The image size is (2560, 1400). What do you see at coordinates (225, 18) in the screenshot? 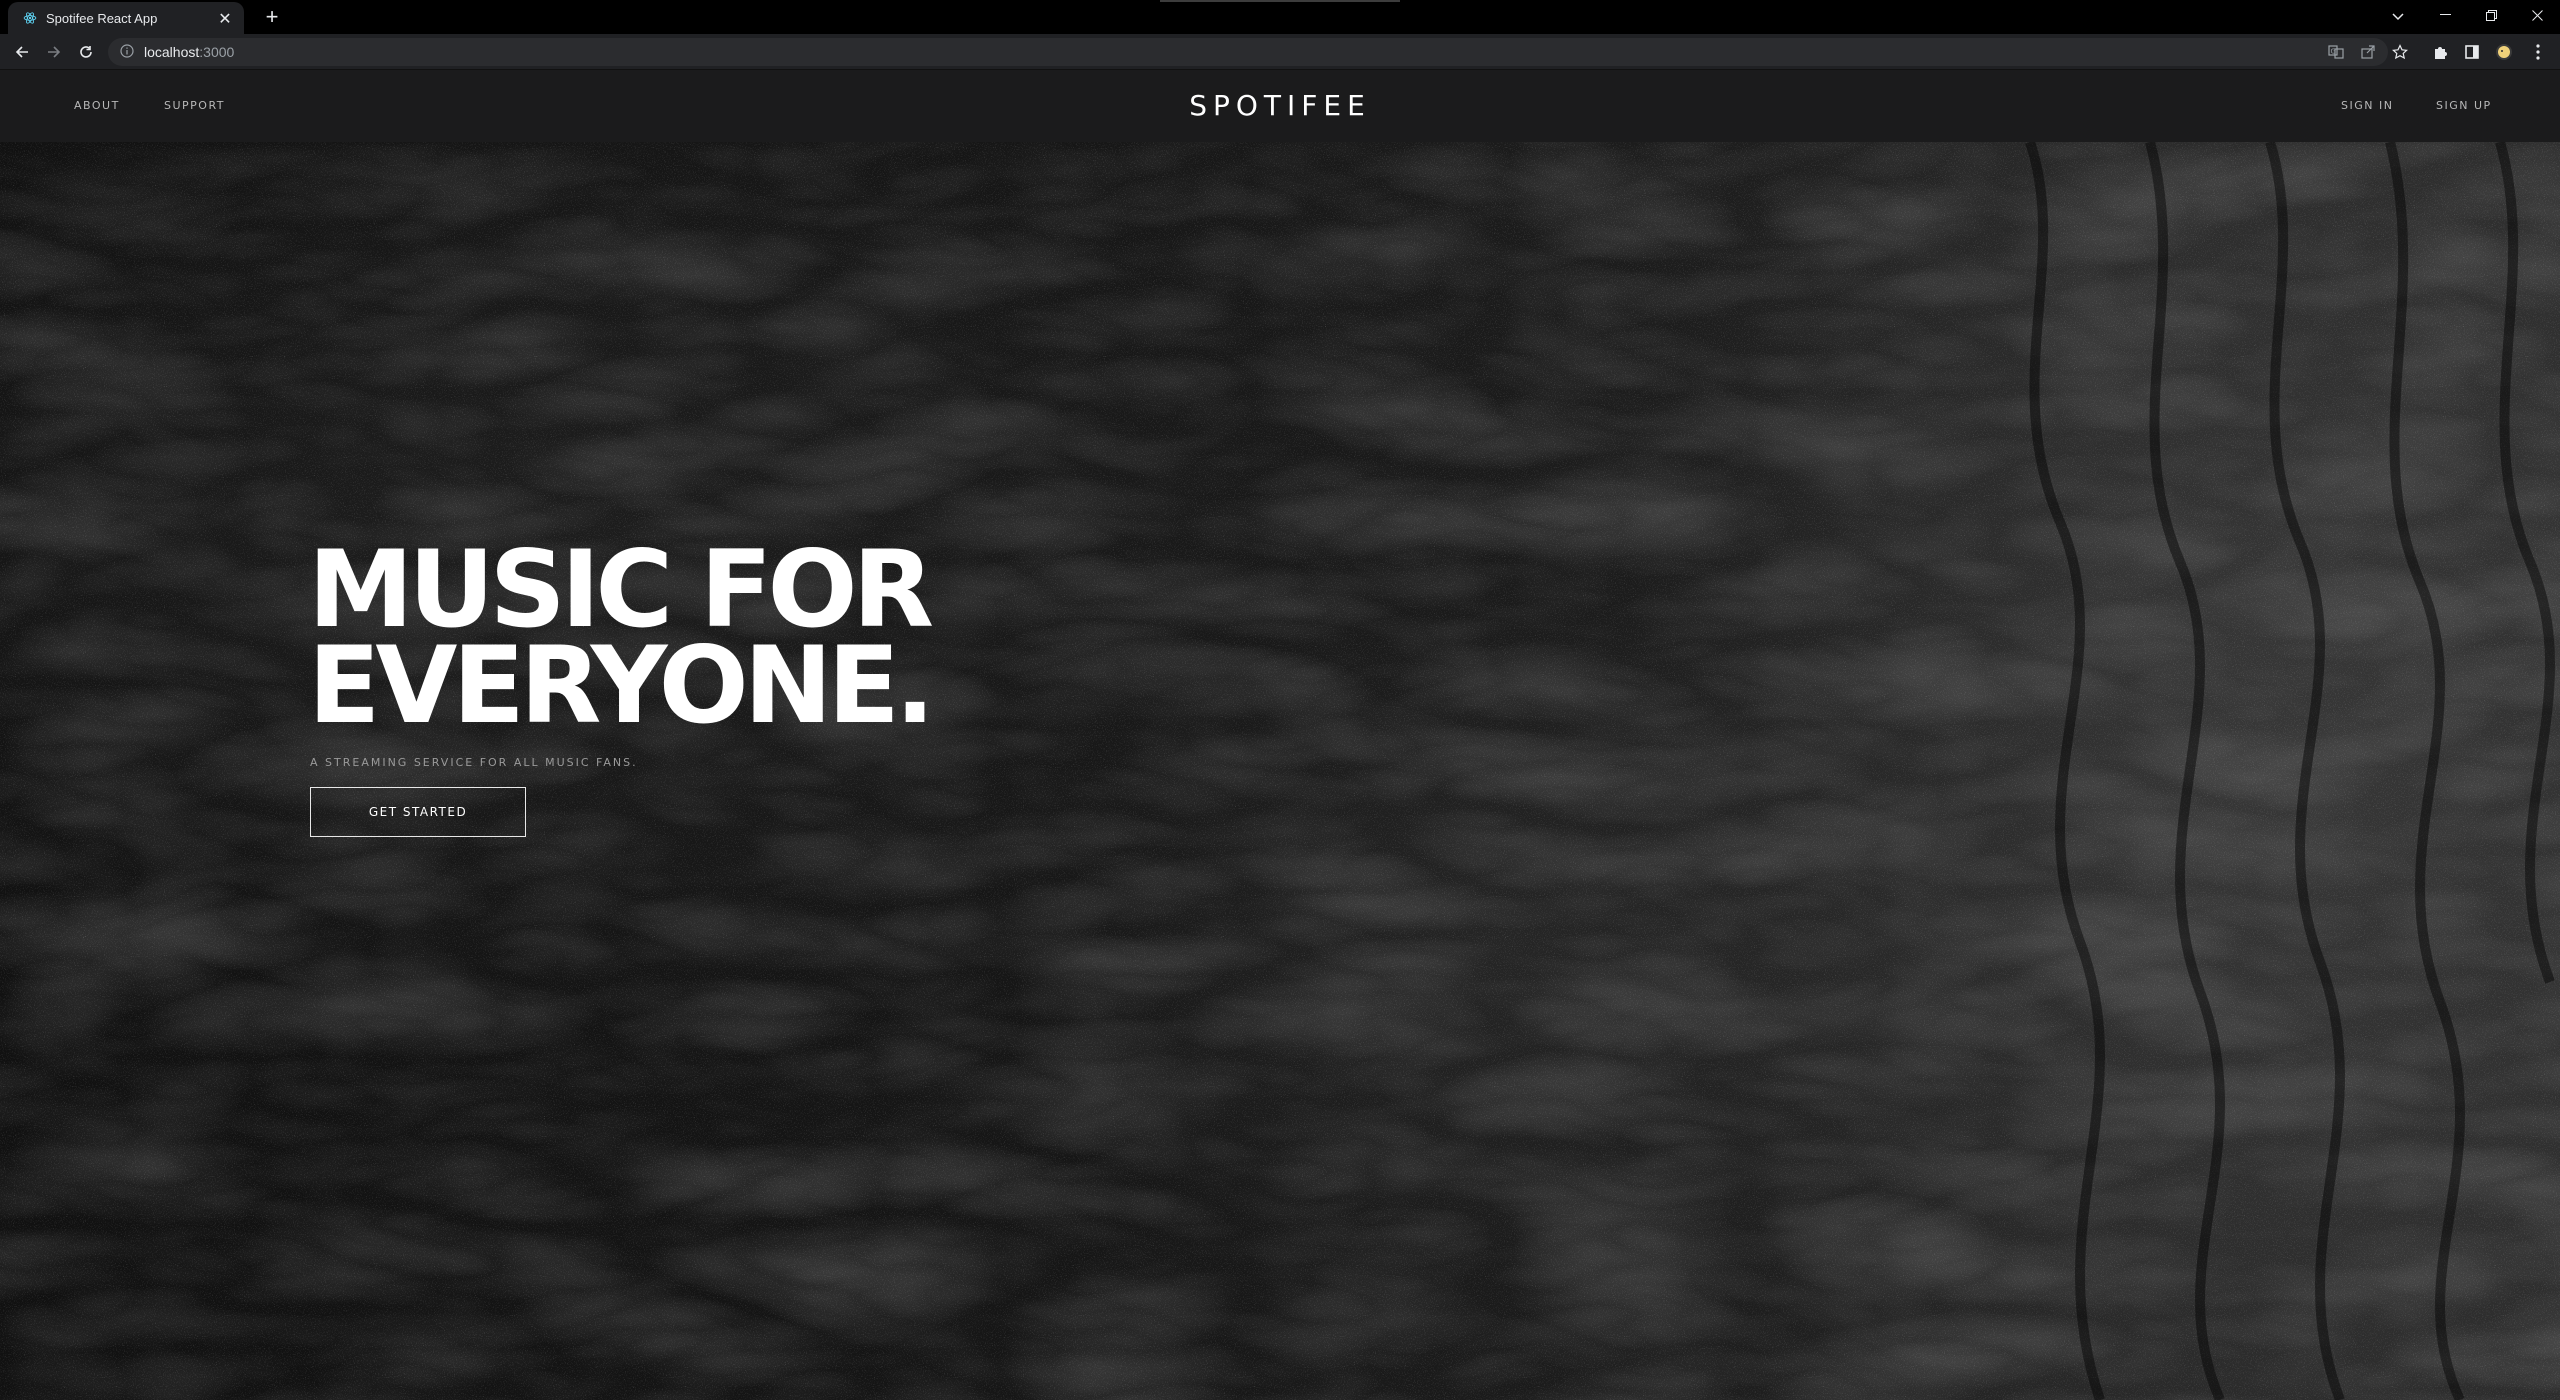
I see `close-tab-icon: ✕` at bounding box center [225, 18].